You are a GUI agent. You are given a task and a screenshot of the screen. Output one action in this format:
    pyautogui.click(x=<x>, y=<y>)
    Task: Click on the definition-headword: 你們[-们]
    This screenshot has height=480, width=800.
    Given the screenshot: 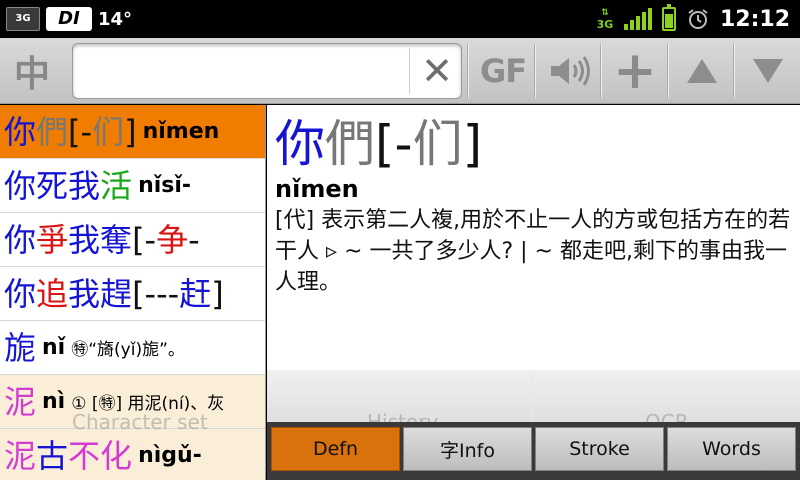 What is the action you would take?
    pyautogui.click(x=533, y=144)
    